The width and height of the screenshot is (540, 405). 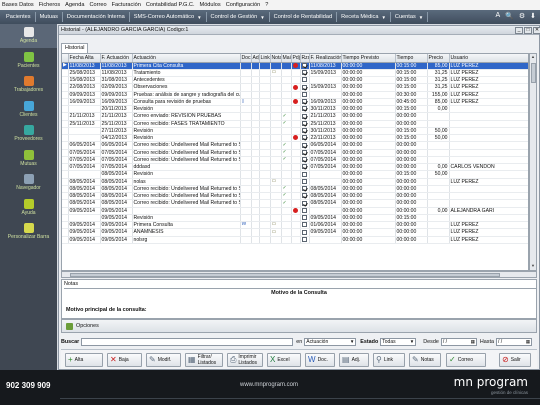 I want to click on footer-url: www.mnprogram.com, so click(x=269, y=385).